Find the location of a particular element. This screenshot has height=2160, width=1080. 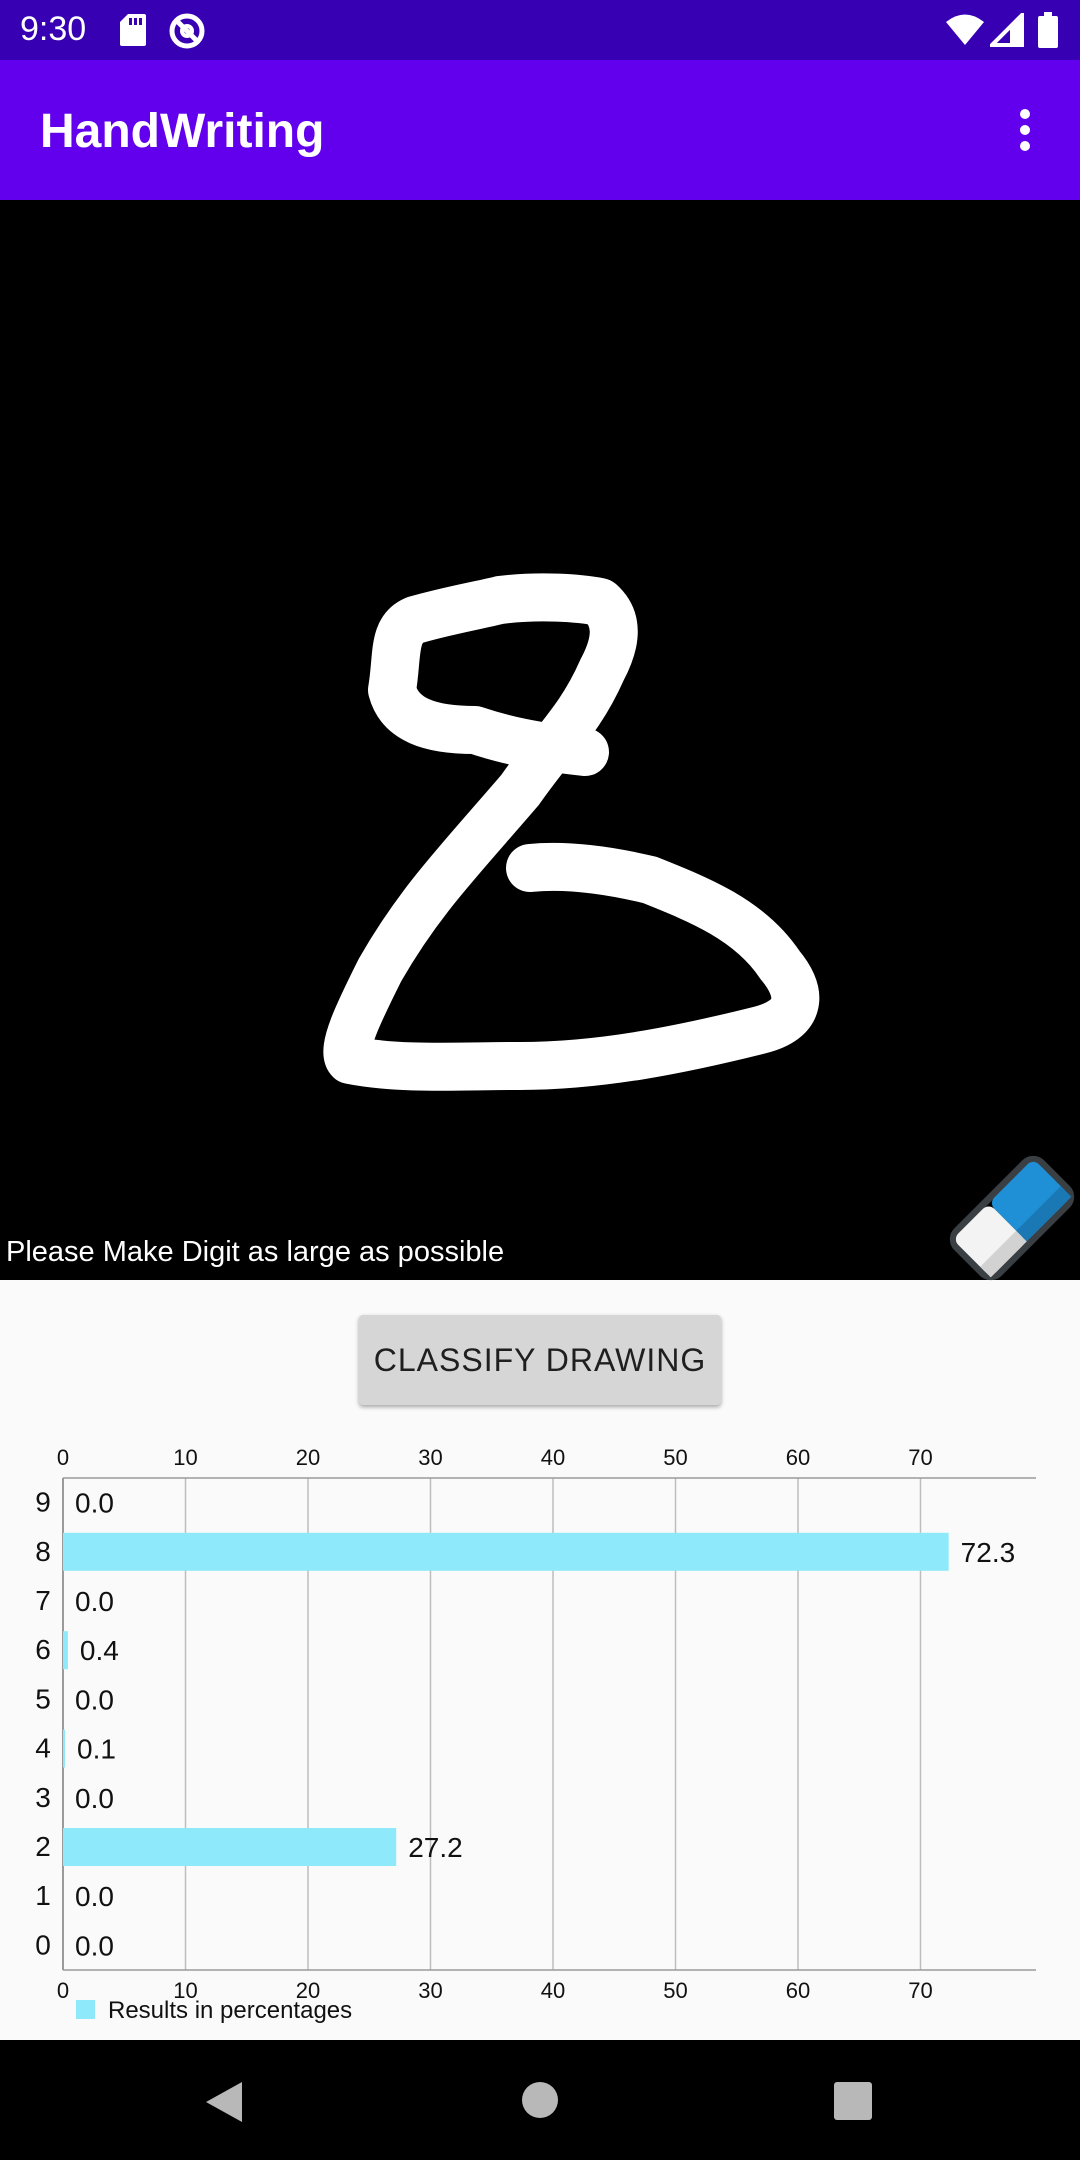

x-tick-label-top: 0 is located at coordinates (63, 1457).